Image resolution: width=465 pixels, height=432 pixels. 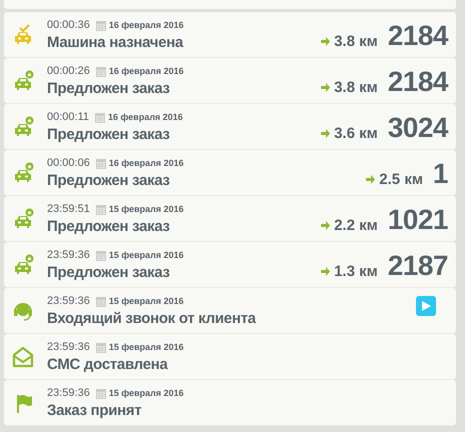 I want to click on distance: 2.5 км, so click(x=401, y=179).